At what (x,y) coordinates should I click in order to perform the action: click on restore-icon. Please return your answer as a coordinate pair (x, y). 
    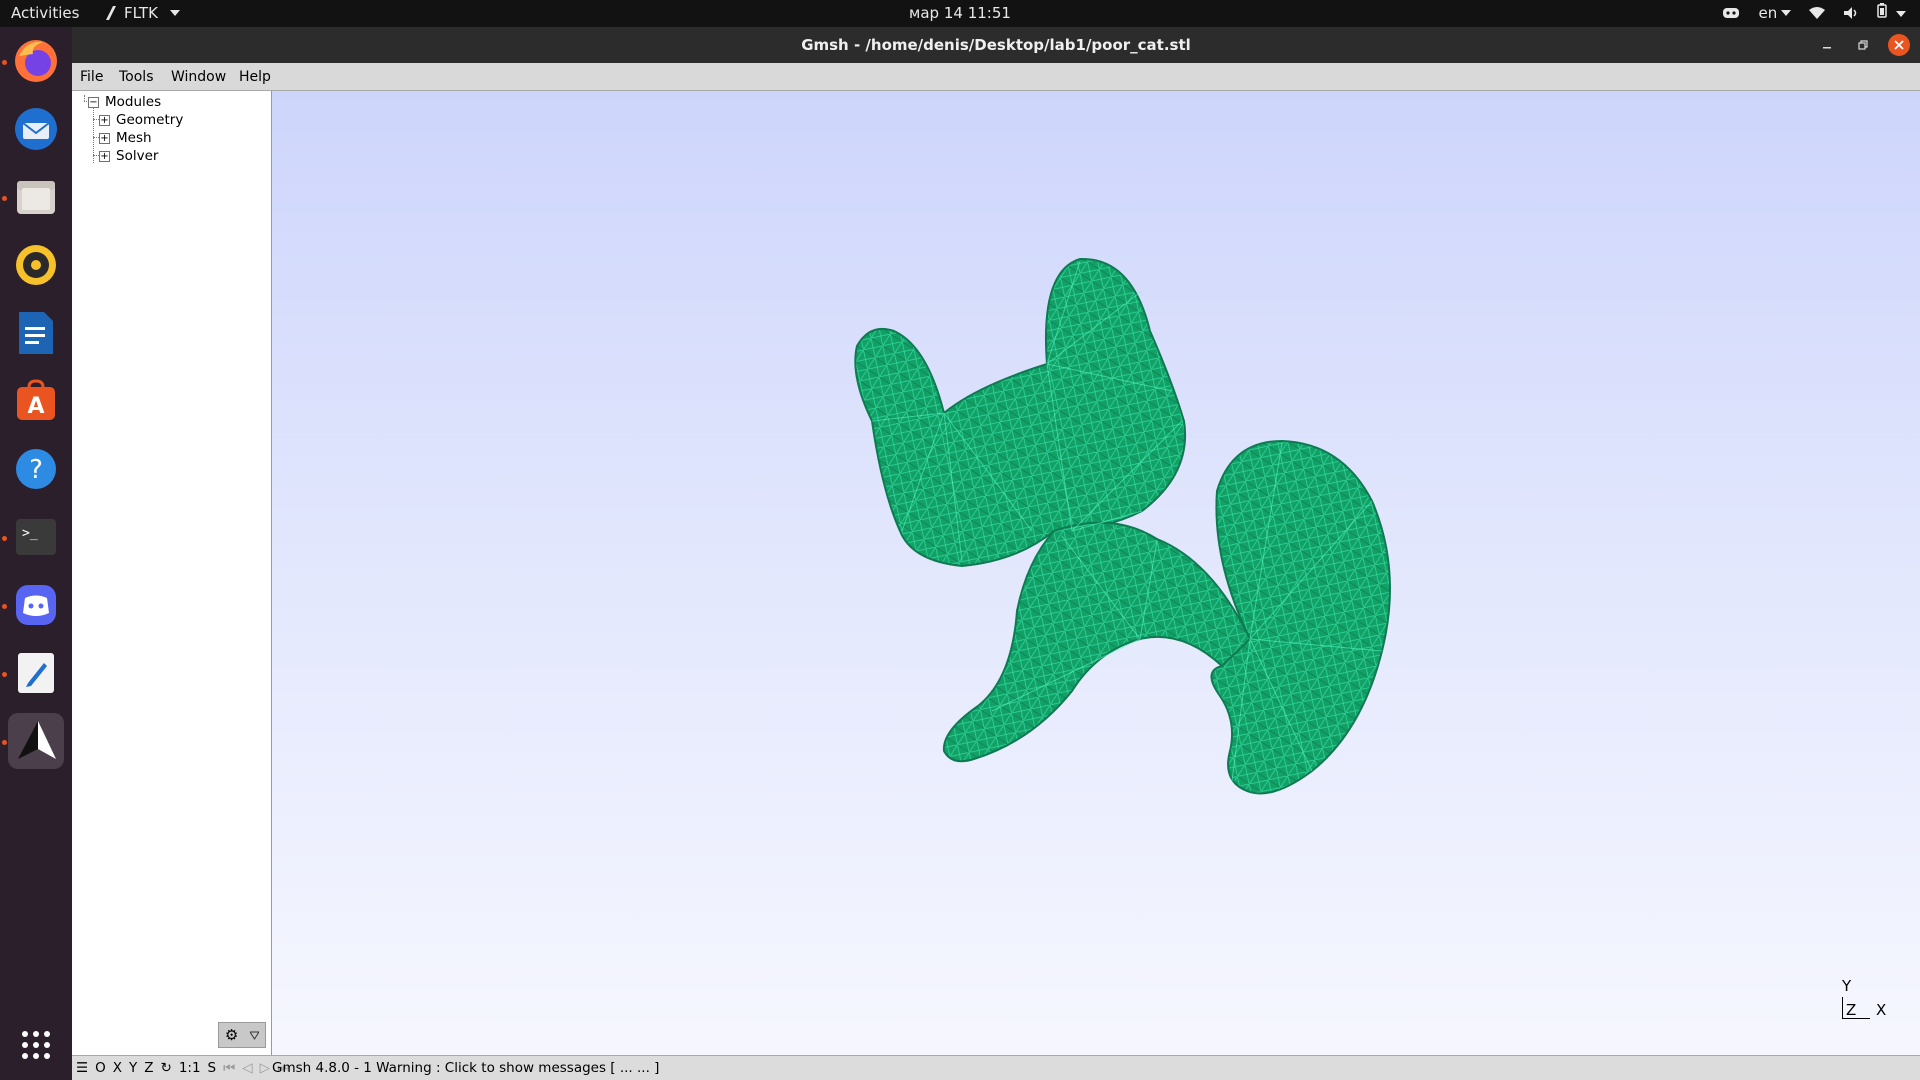
    Looking at the image, I should click on (1863, 45).